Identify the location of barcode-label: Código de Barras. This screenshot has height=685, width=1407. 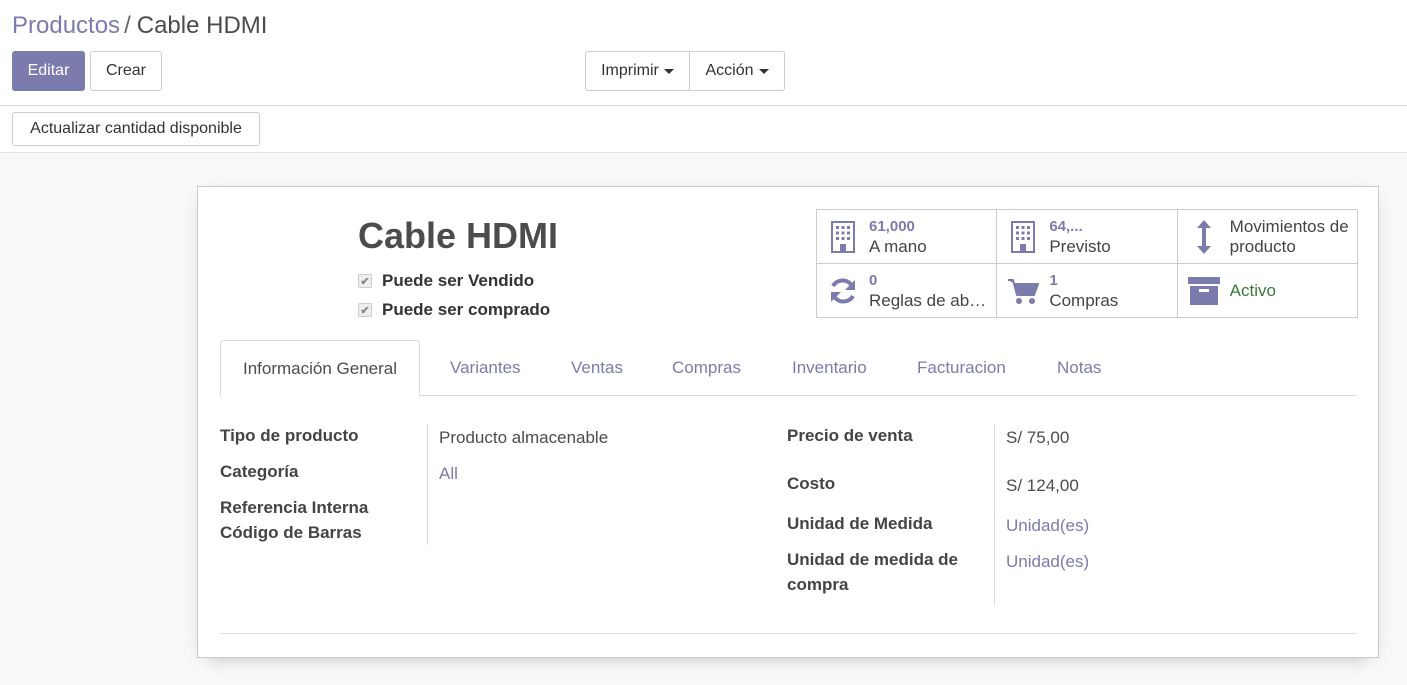
(291, 532).